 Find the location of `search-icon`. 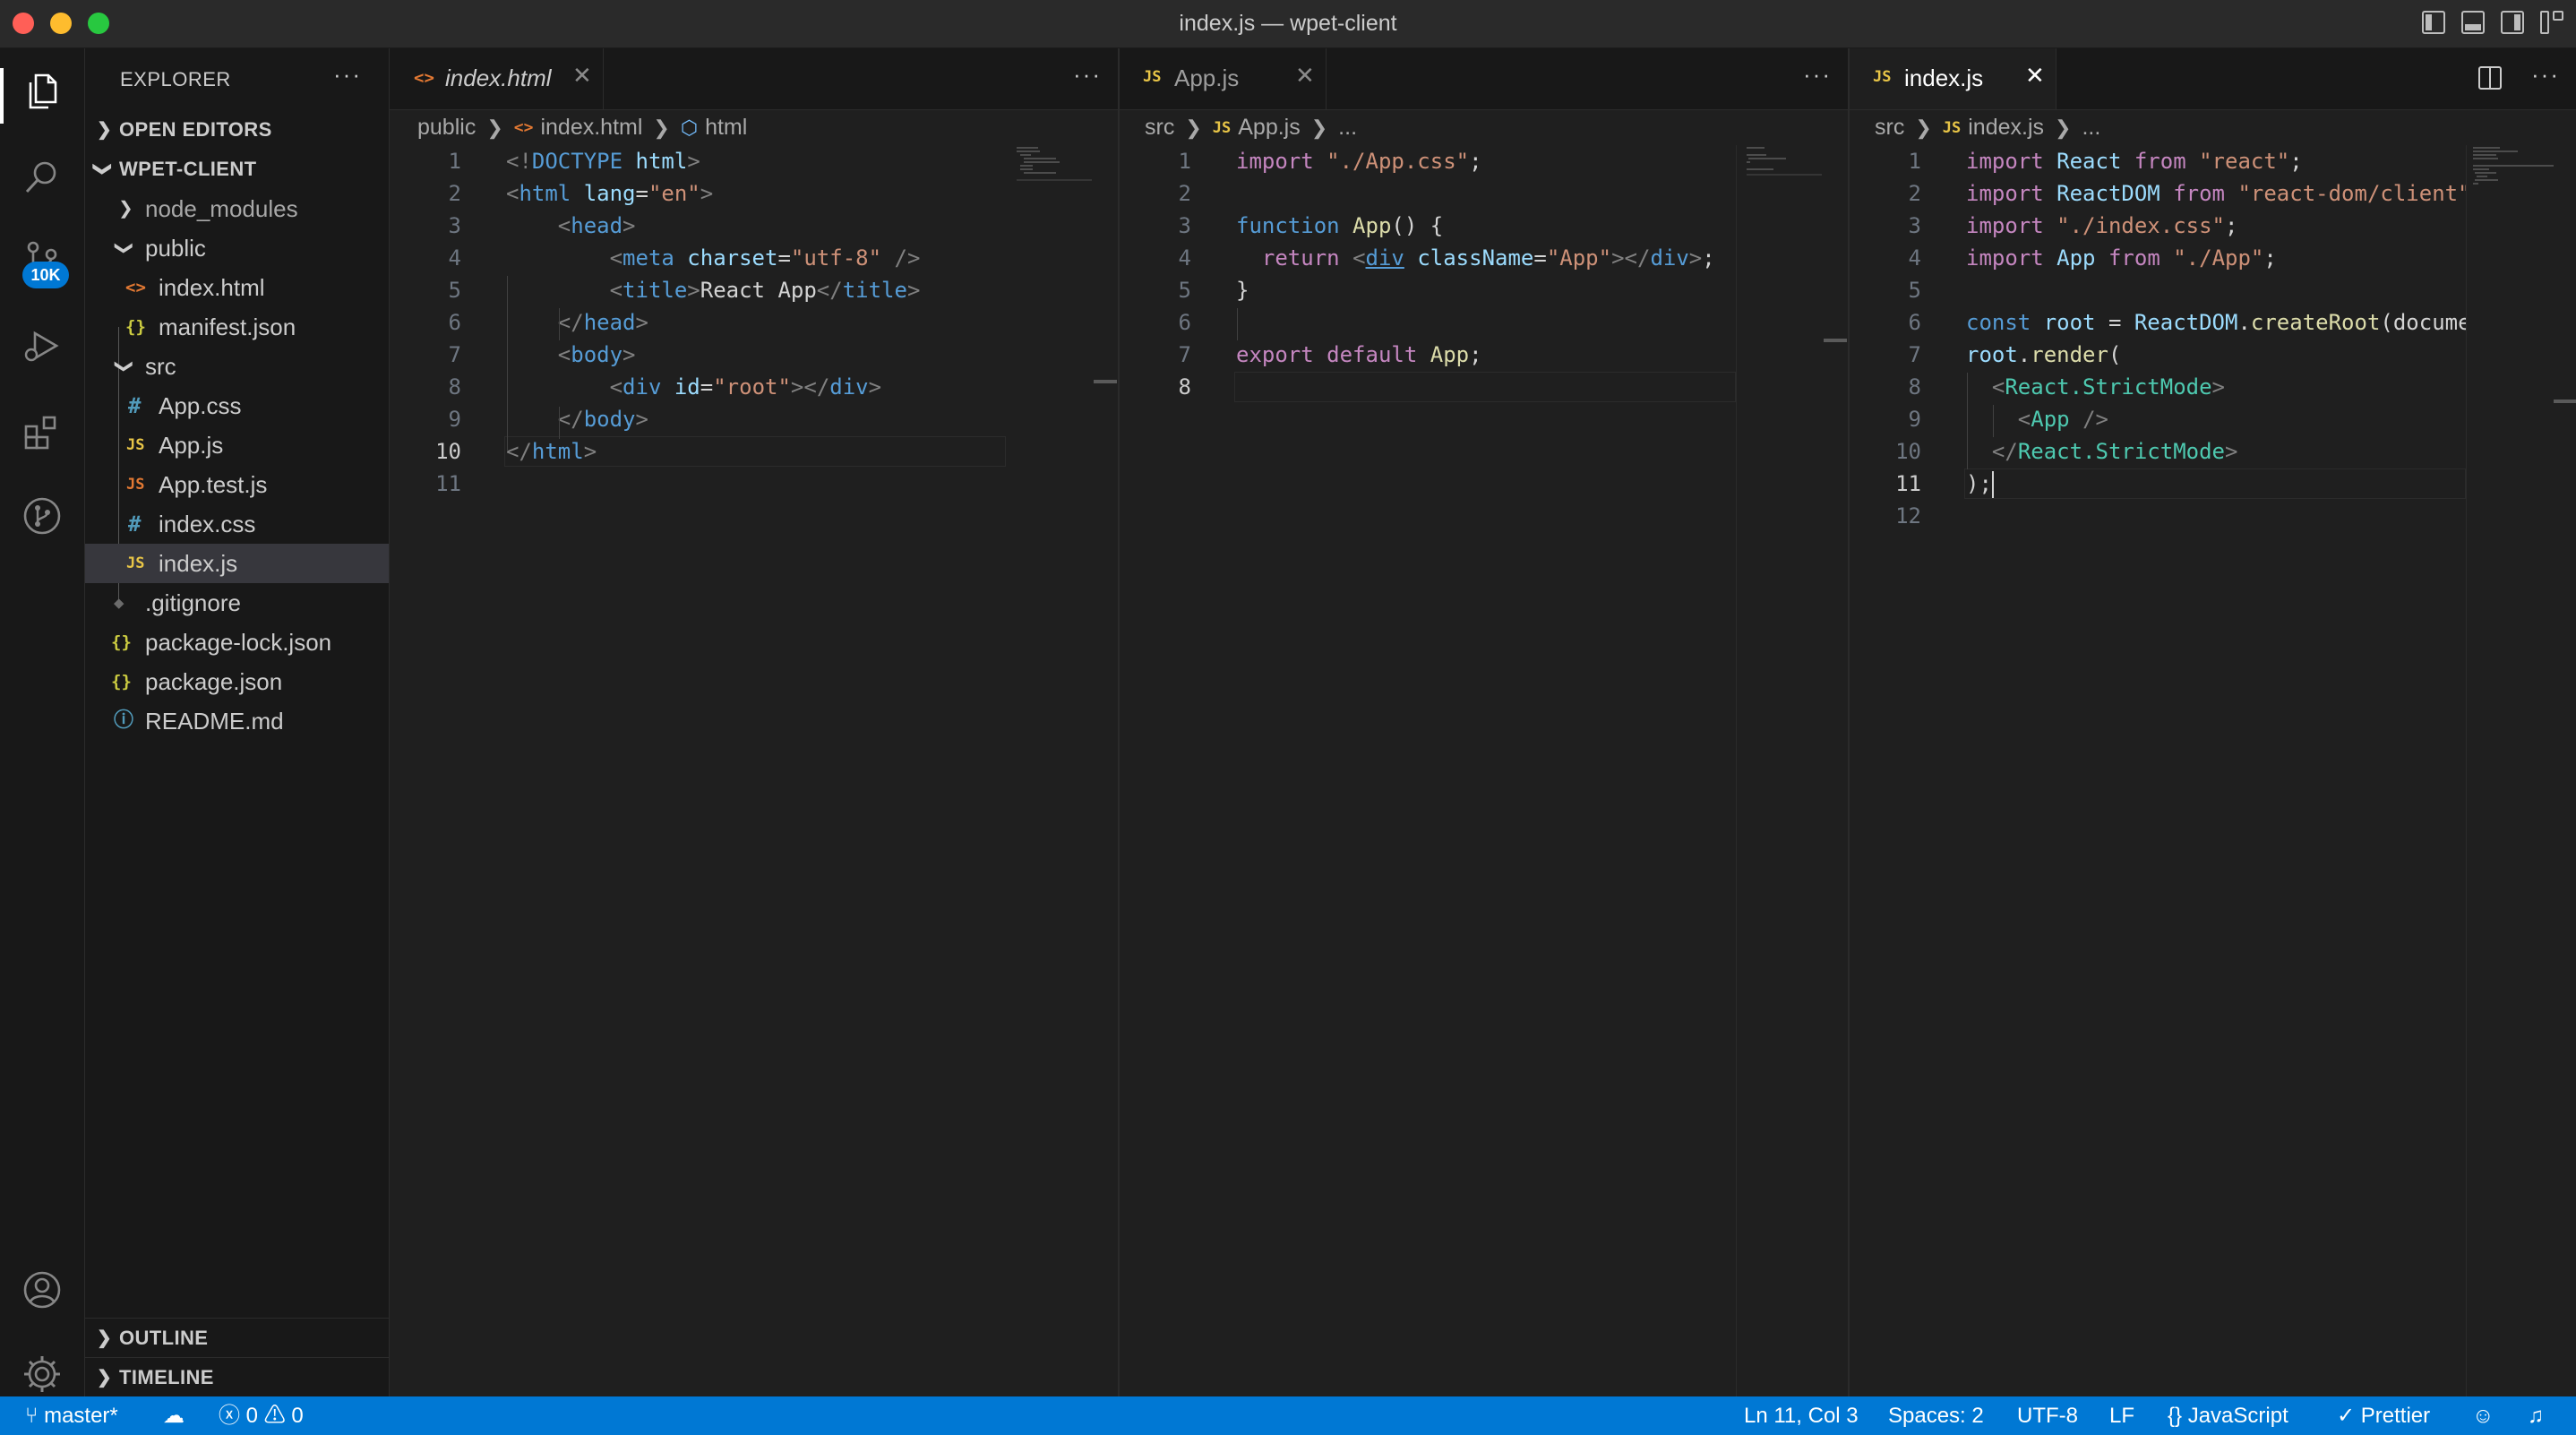

search-icon is located at coordinates (42, 177).